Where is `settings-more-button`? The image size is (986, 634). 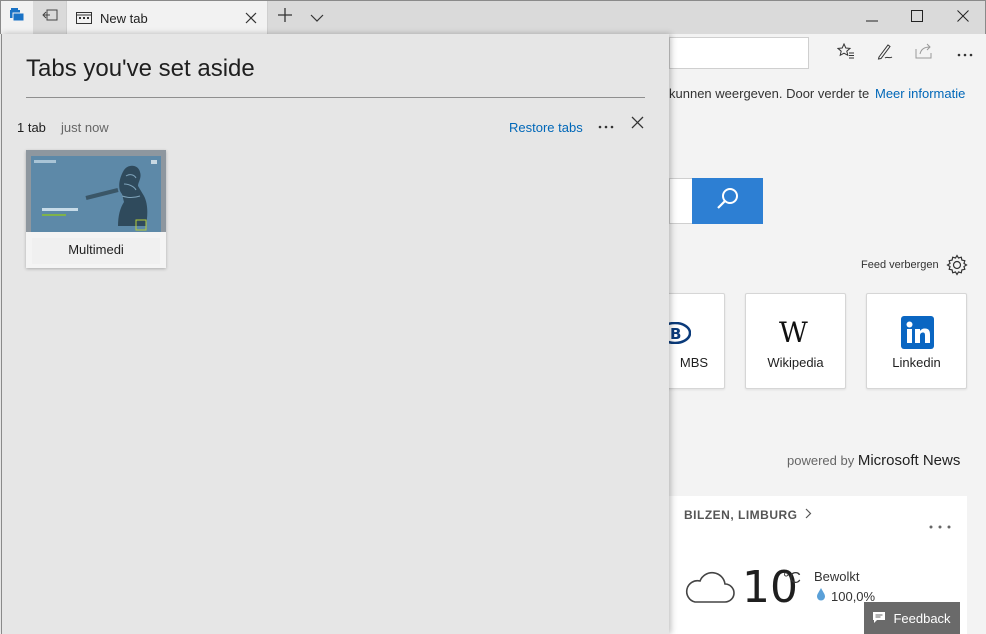 settings-more-button is located at coordinates (965, 53).